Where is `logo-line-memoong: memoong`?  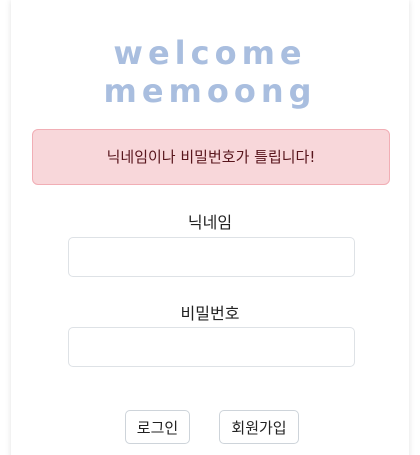
logo-line-memoong: memoong is located at coordinates (210, 91).